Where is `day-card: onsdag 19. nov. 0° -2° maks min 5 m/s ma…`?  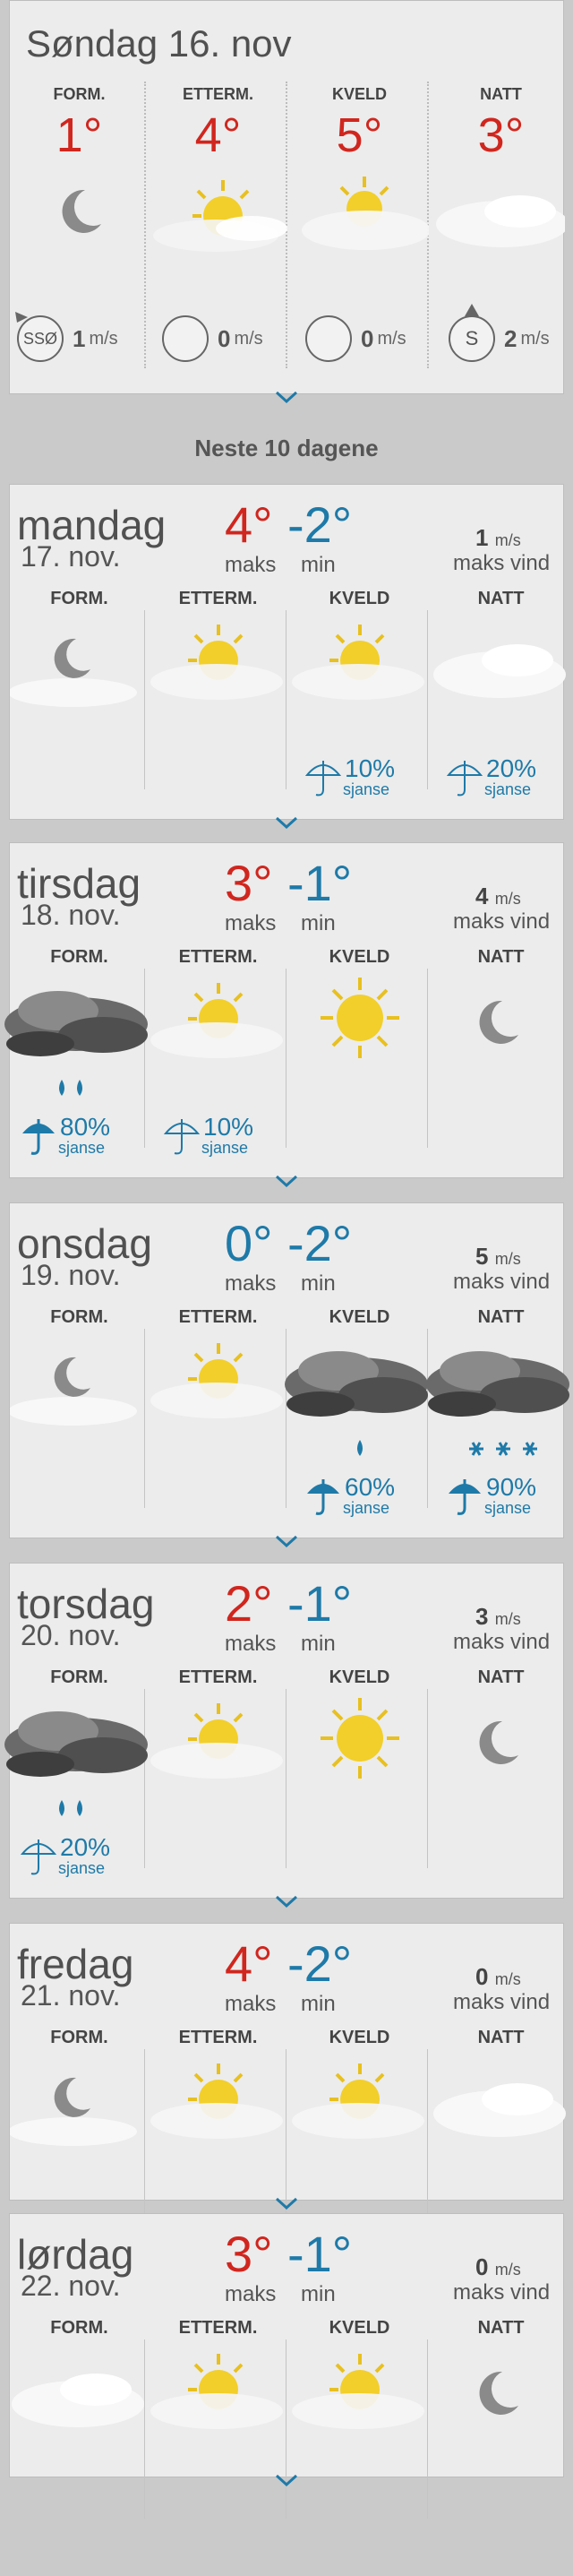 day-card: onsdag 19. nov. 0° -2° maks min 5 m/s ma… is located at coordinates (289, 1370).